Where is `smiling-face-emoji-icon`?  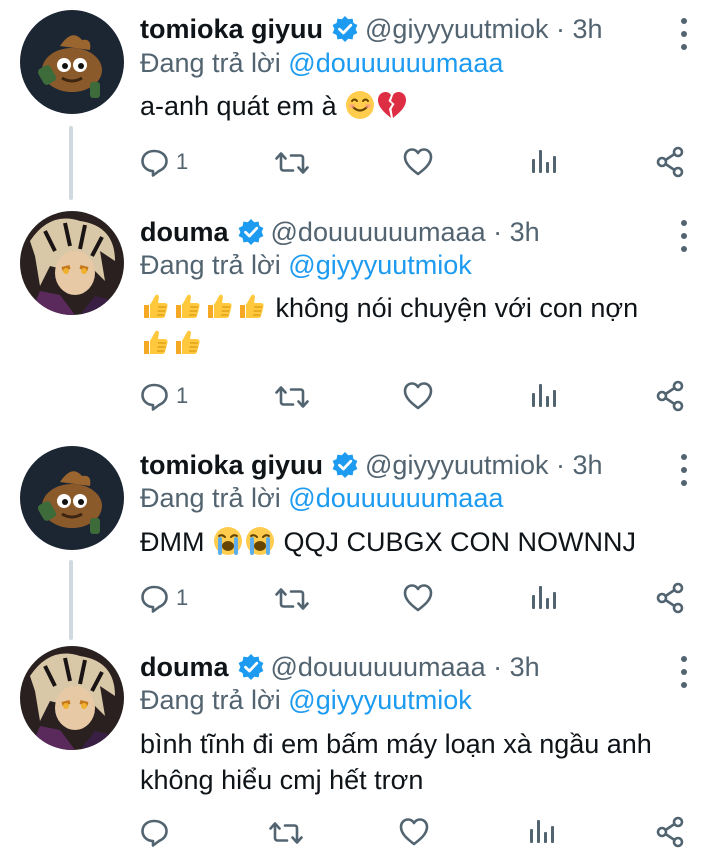
smiling-face-emoji-icon is located at coordinates (360, 105).